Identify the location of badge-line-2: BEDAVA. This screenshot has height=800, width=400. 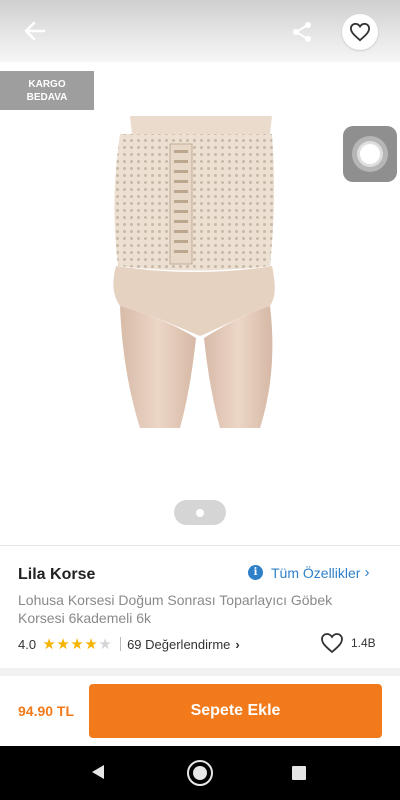
(47, 97).